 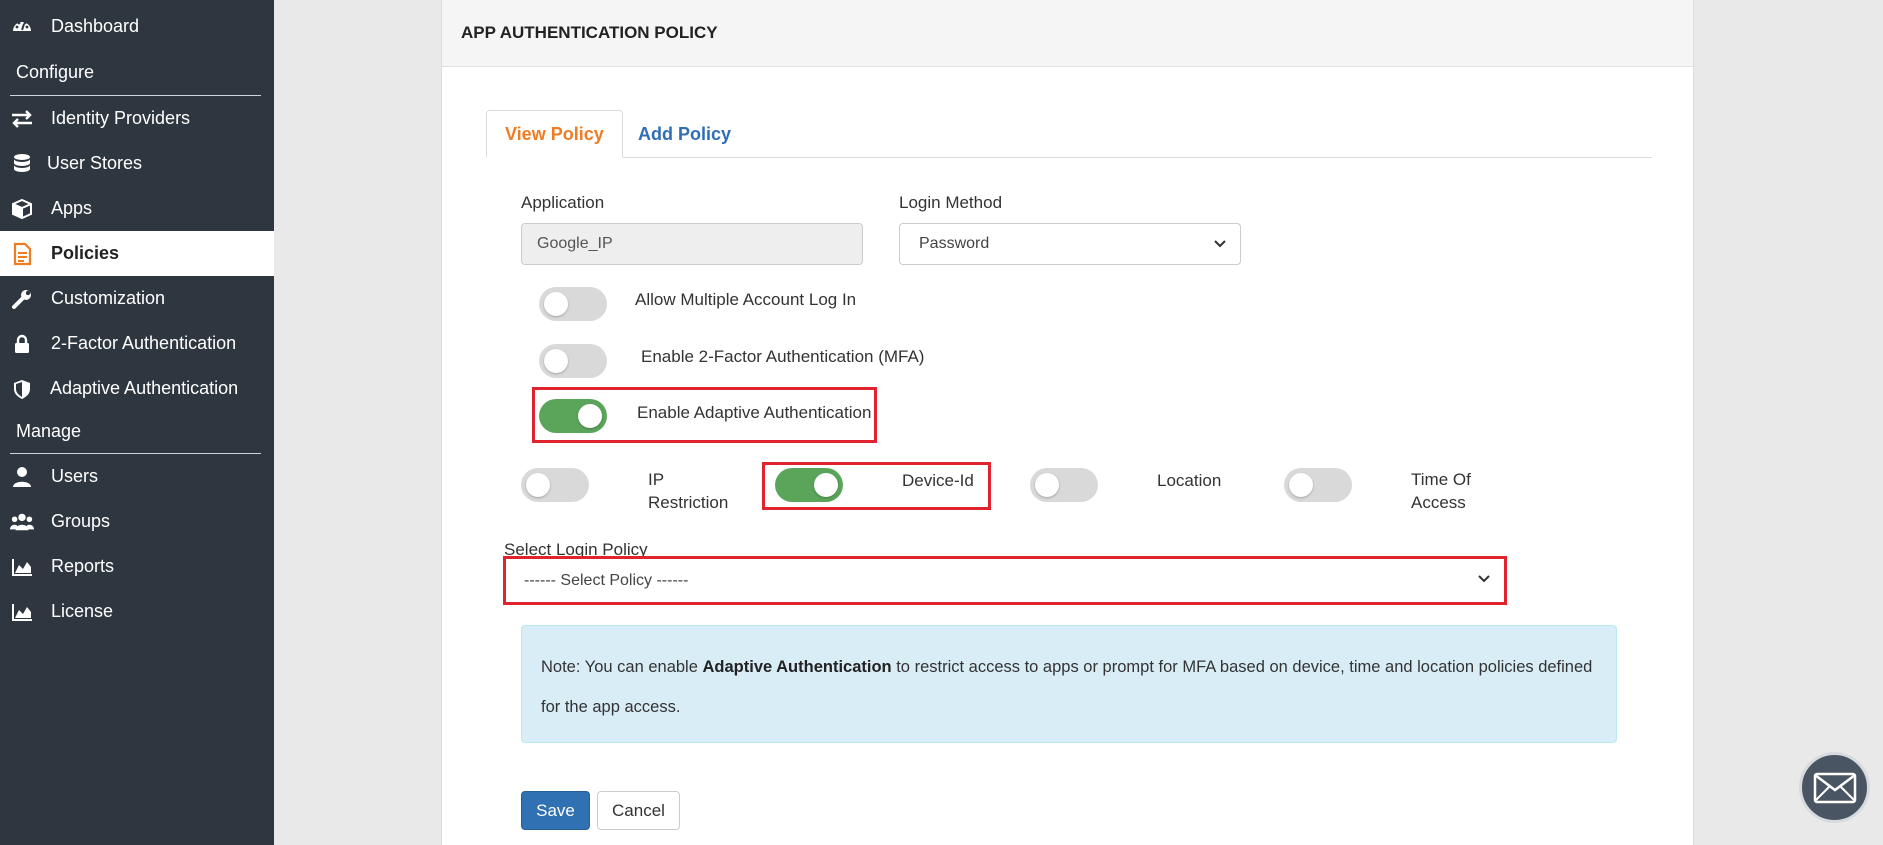 I want to click on sidebar-item-policies: Policies, so click(x=137, y=253).